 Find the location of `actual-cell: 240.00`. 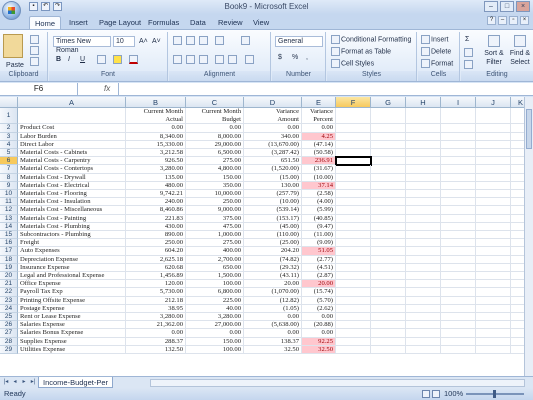

actual-cell: 240.00 is located at coordinates (156, 202).